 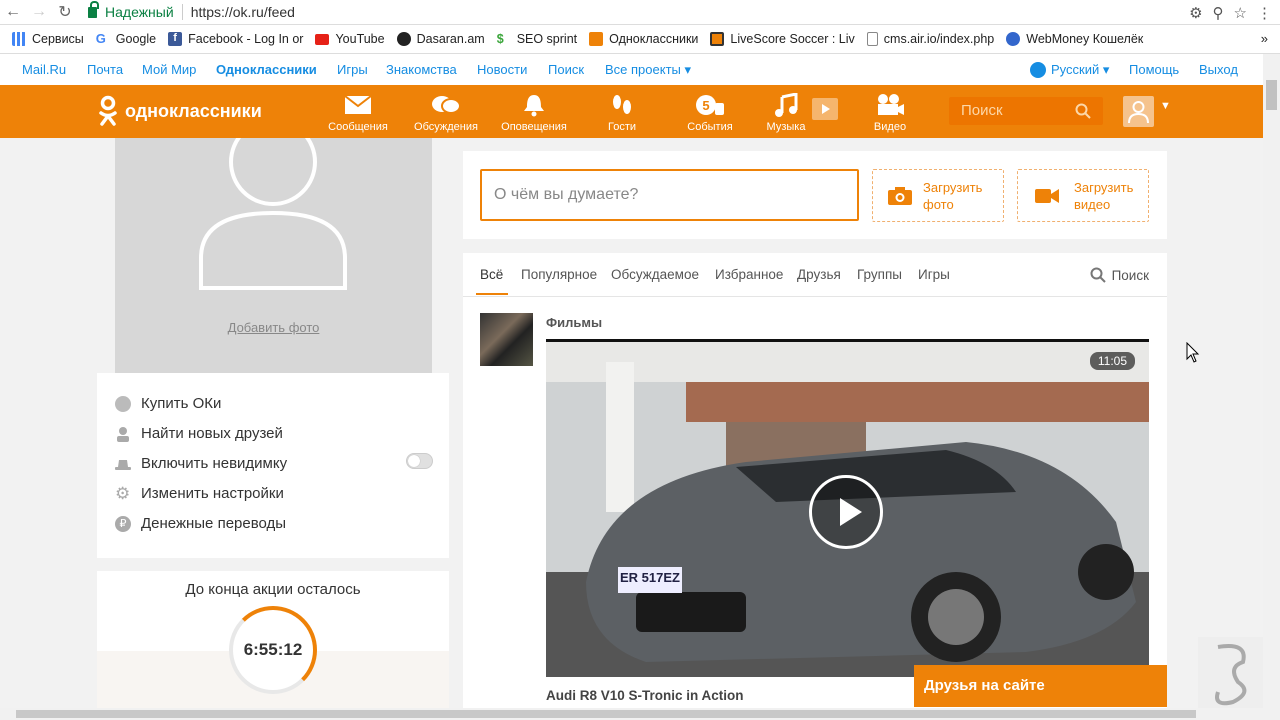 What do you see at coordinates (1264, 38) in the screenshot?
I see `more-bookmarks-icon: »` at bounding box center [1264, 38].